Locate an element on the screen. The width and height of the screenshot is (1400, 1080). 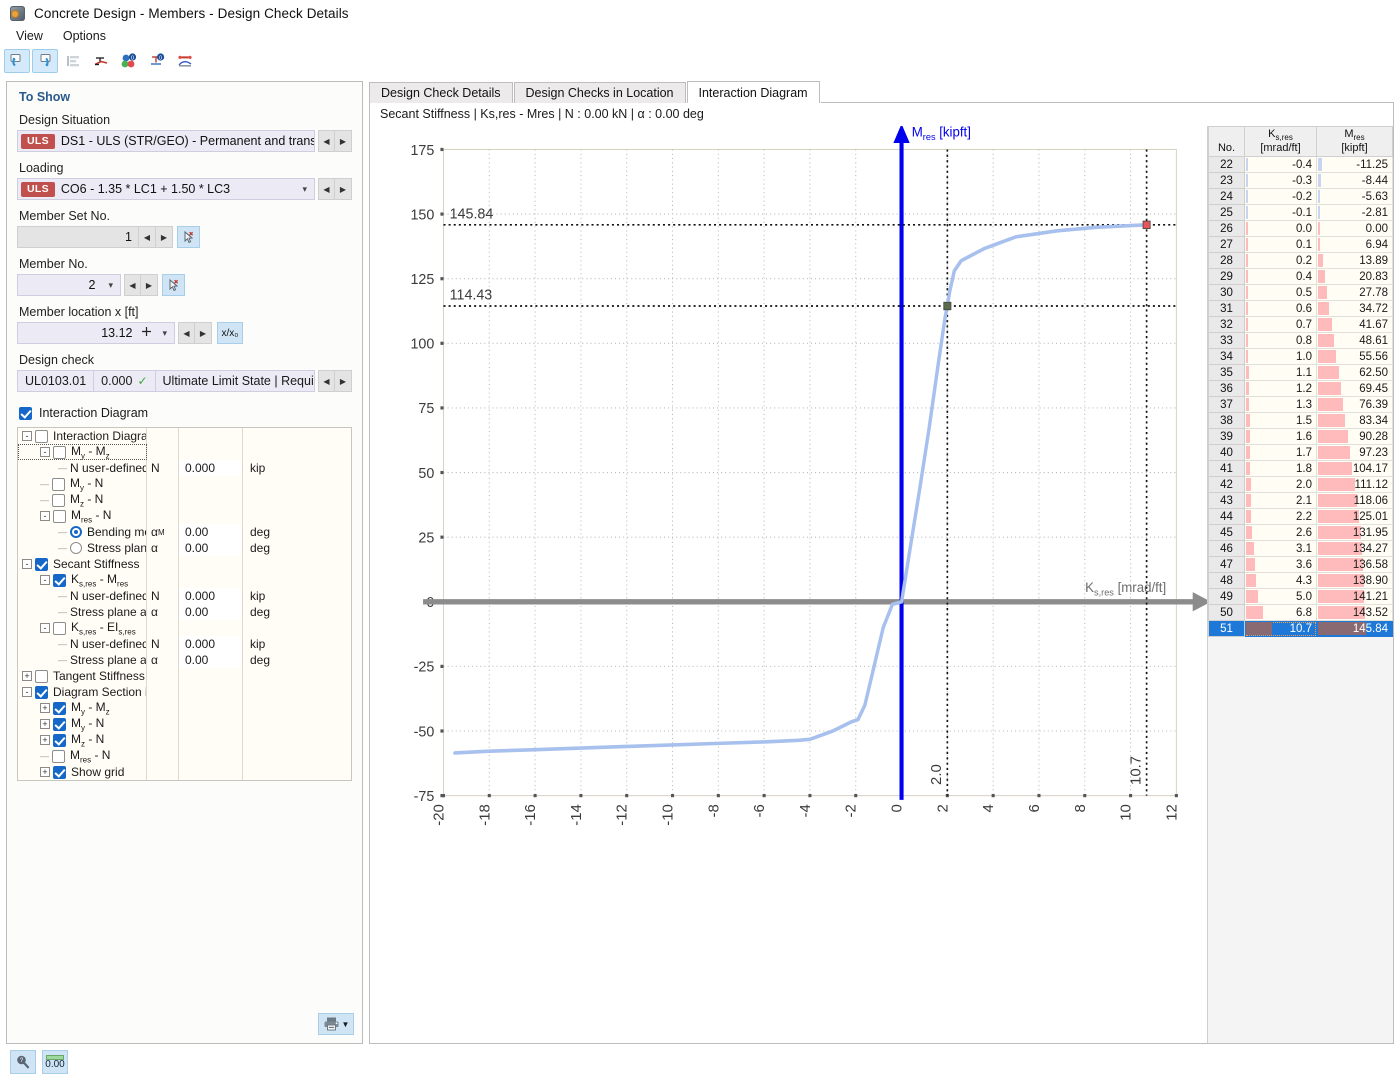
table-cell-m-res: 27.78 is located at coordinates (1354, 293).